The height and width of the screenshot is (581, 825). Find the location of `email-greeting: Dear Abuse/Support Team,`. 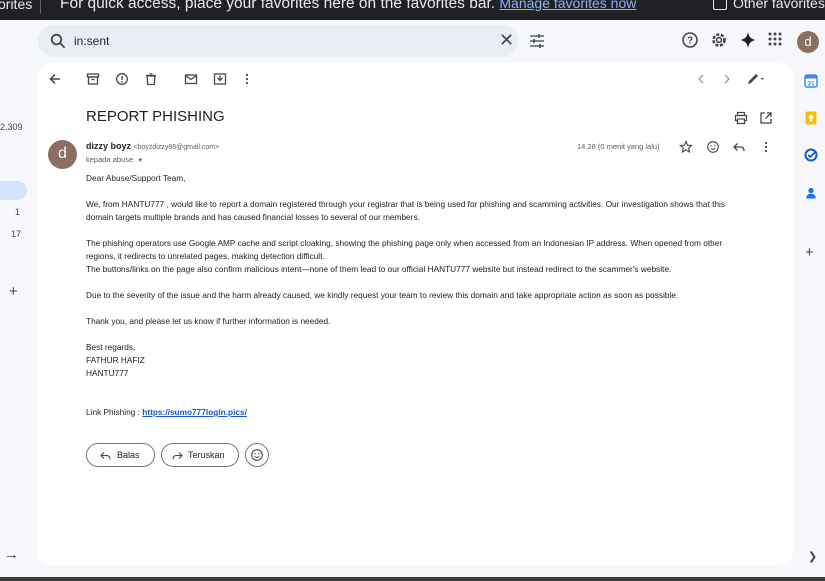

email-greeting: Dear Abuse/Support Team, is located at coordinates (136, 178).